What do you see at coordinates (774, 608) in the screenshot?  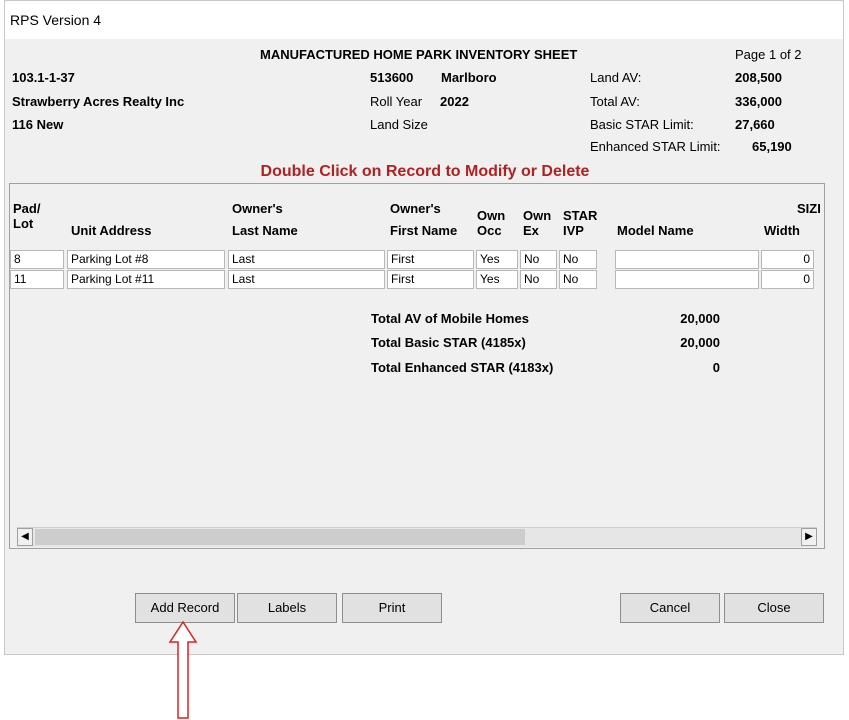 I see `close-button: Close` at bounding box center [774, 608].